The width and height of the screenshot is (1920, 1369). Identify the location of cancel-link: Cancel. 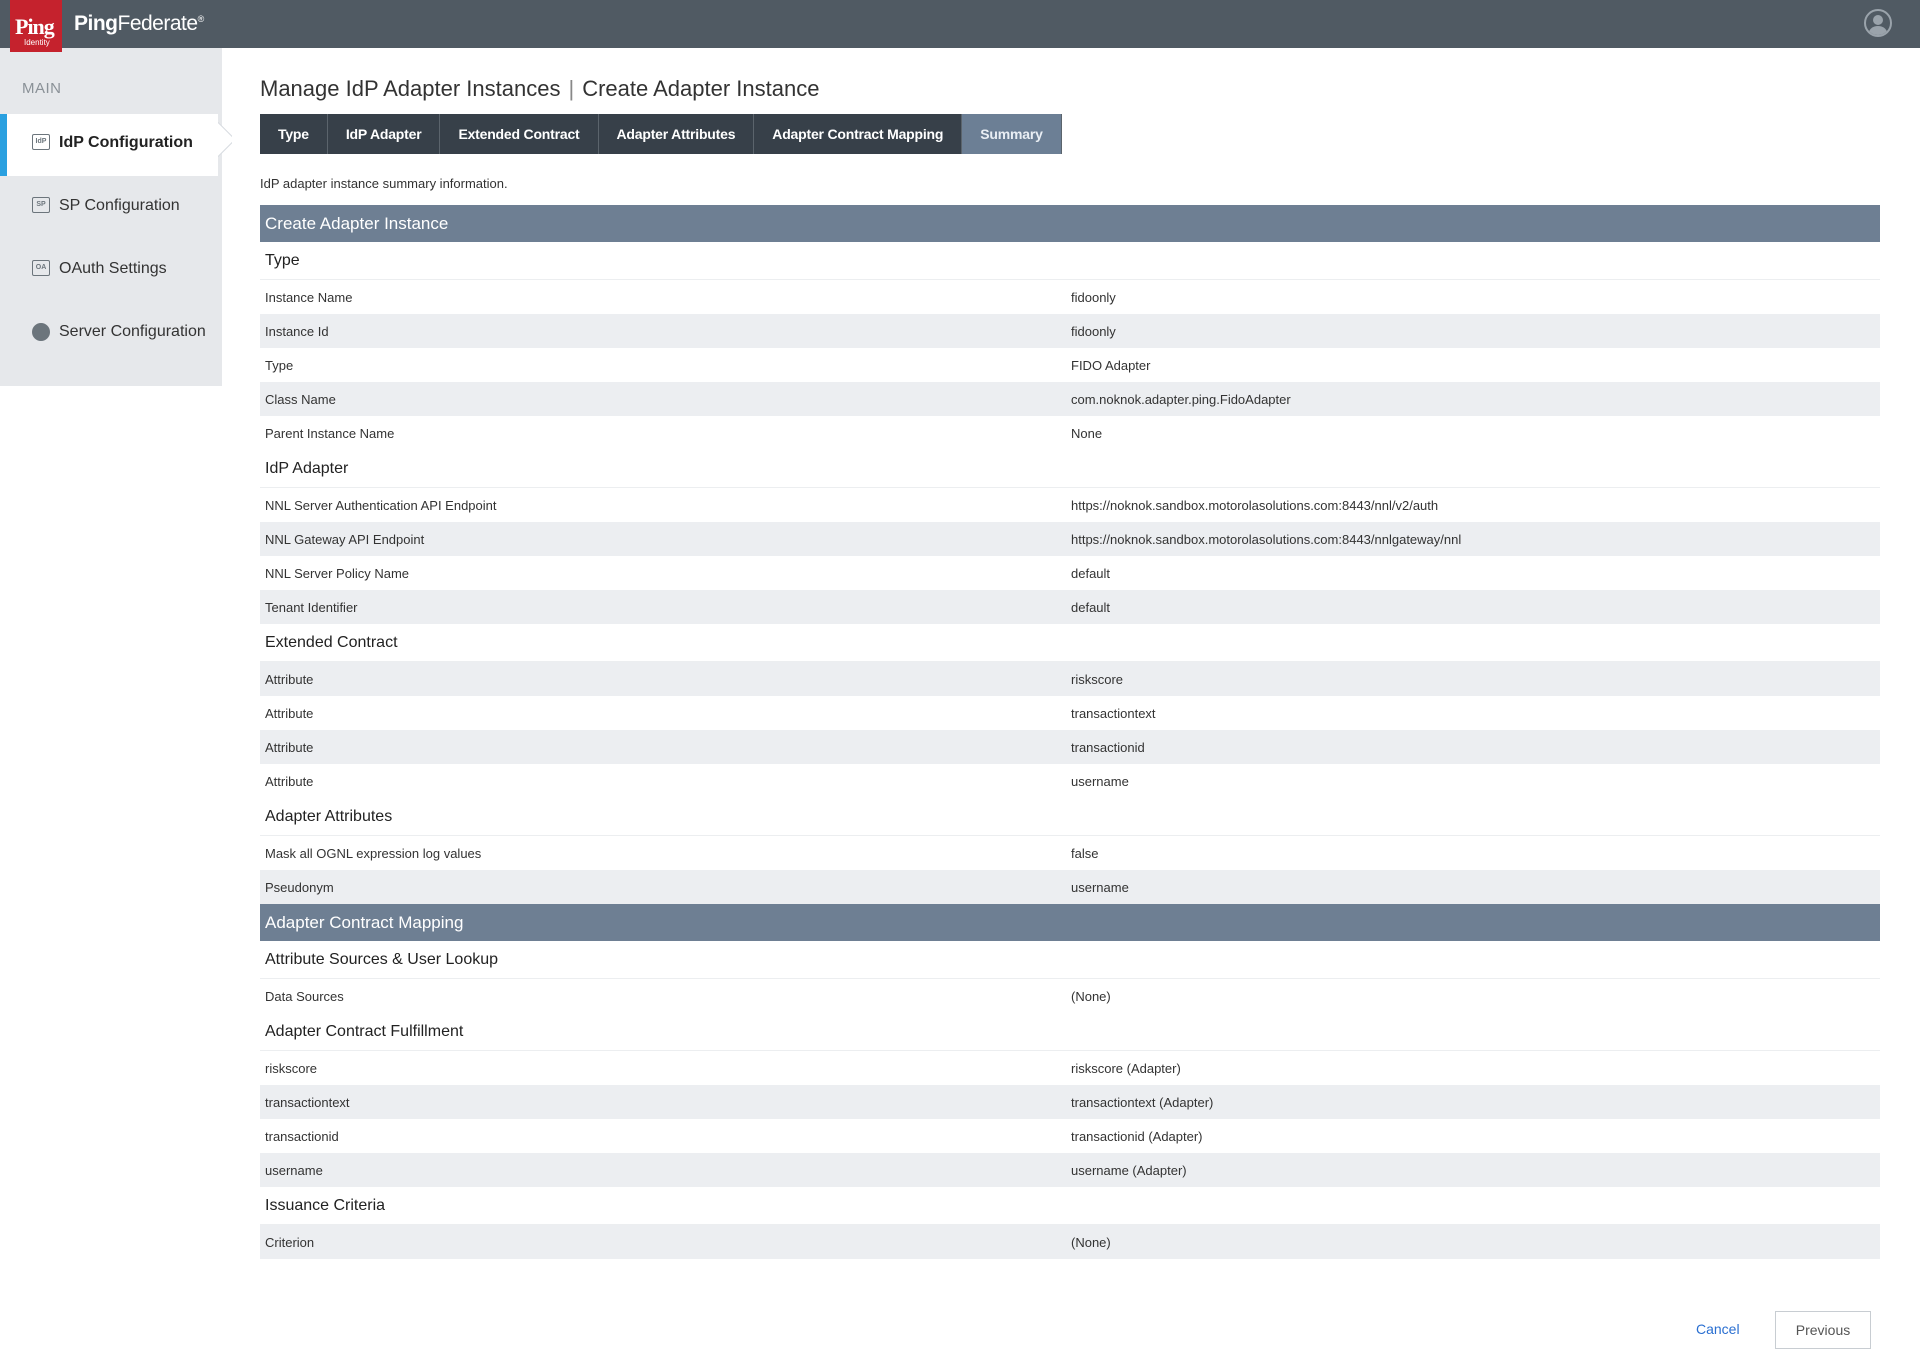
(1718, 1329).